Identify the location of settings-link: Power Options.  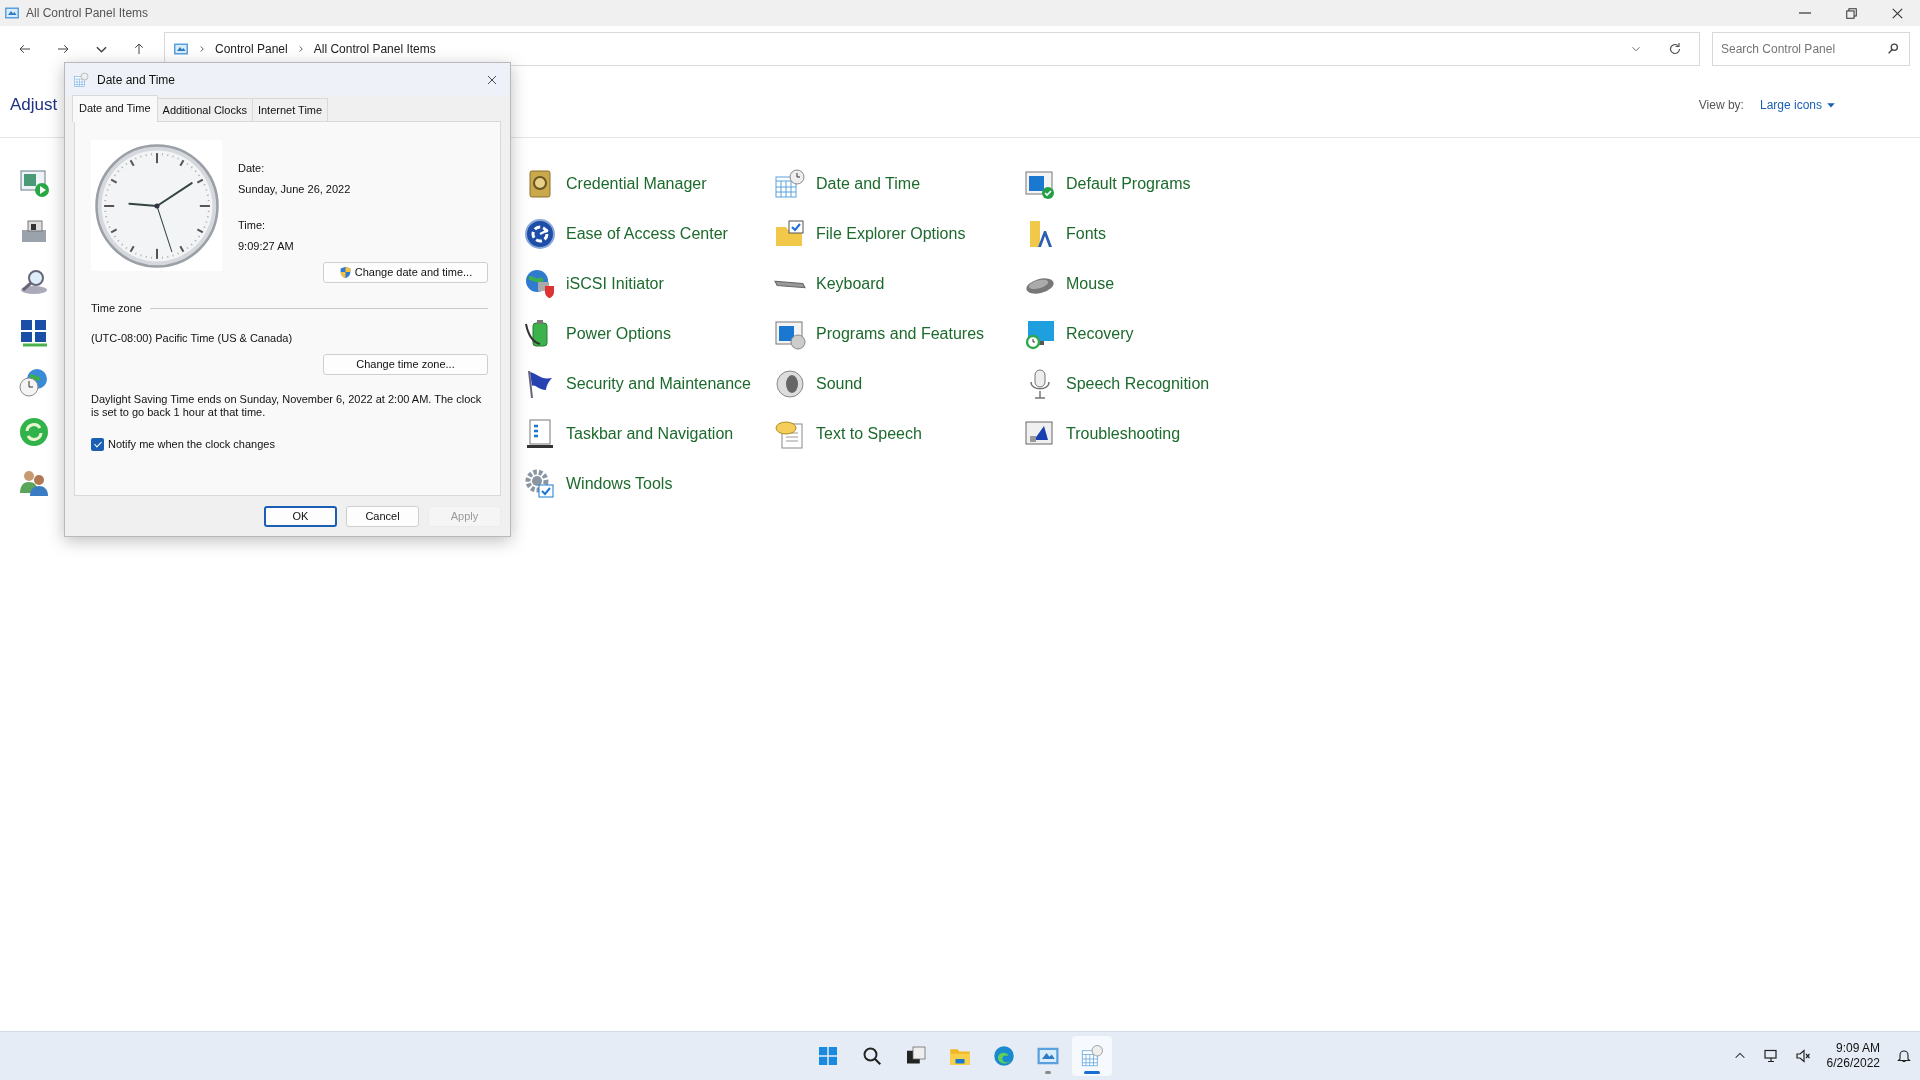
(649, 334).